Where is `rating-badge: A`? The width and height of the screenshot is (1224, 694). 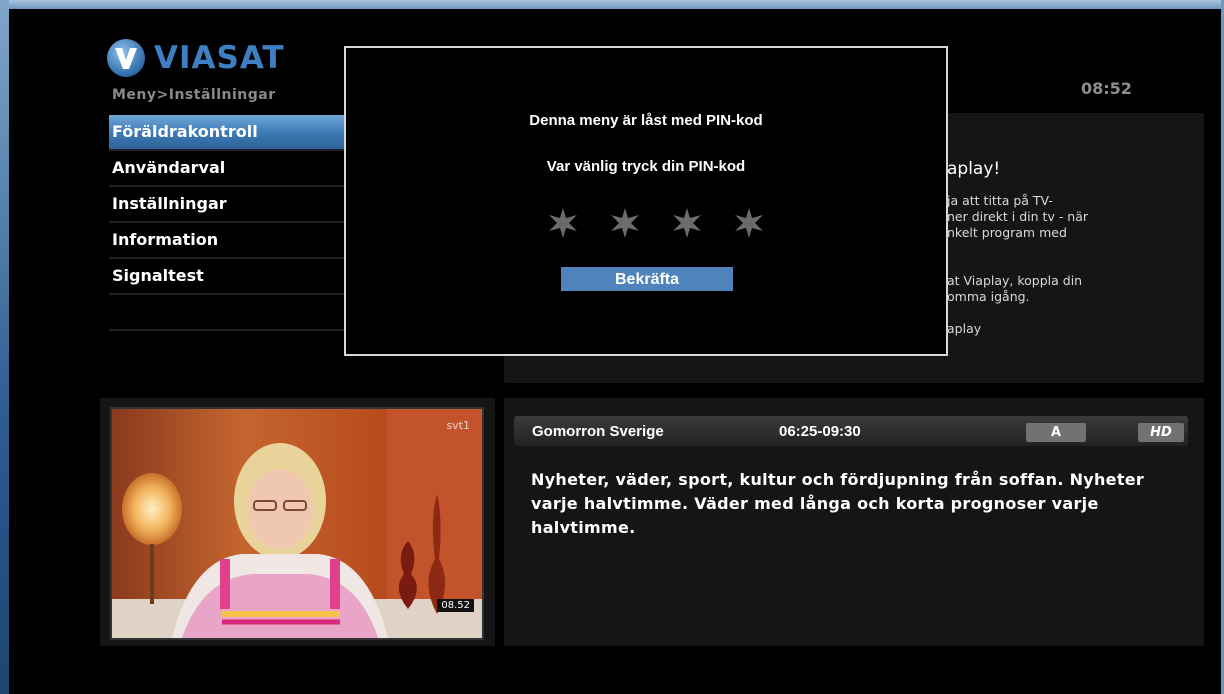
rating-badge: A is located at coordinates (1056, 432).